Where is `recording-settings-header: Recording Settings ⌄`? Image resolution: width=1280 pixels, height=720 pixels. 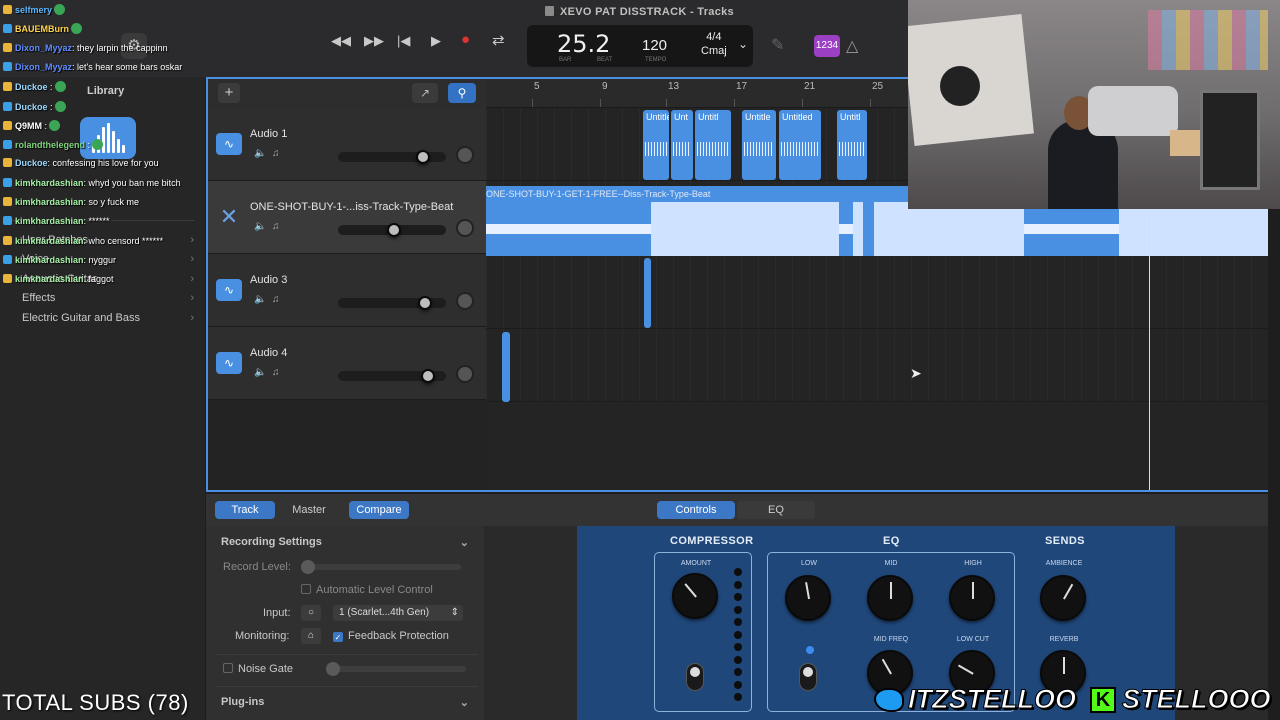
recording-settings-header: Recording Settings ⌄ is located at coordinates (351, 542).